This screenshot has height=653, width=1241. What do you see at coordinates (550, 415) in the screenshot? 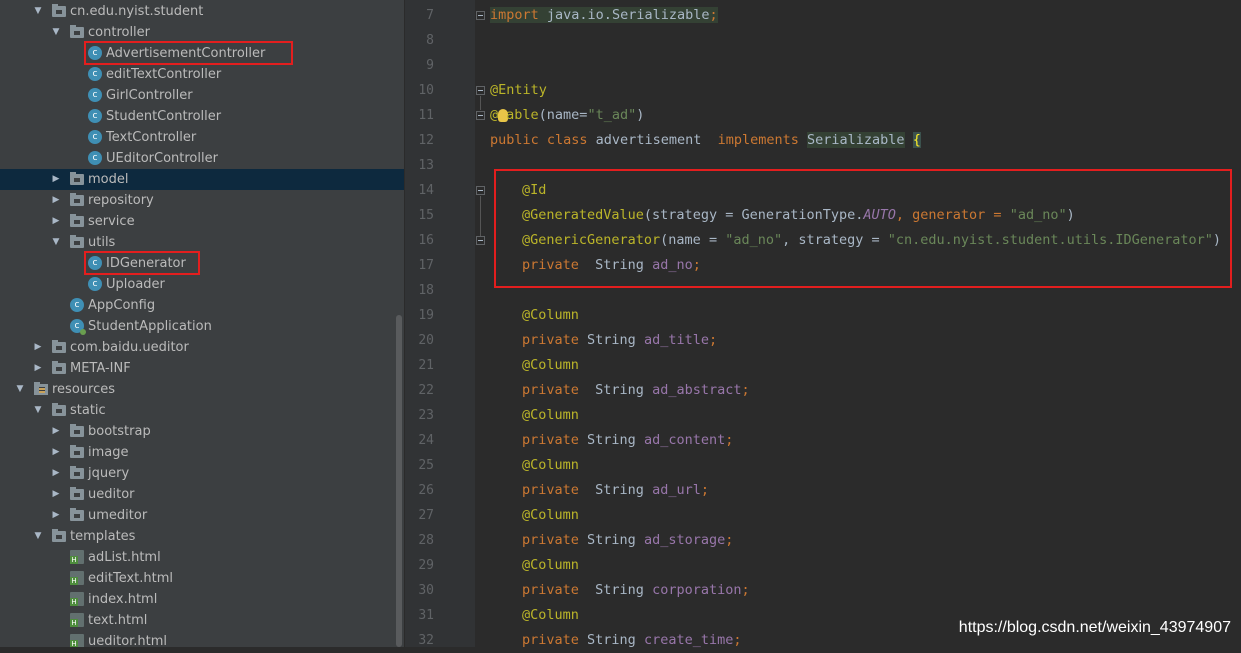
I see `code-line-23: @Column` at bounding box center [550, 415].